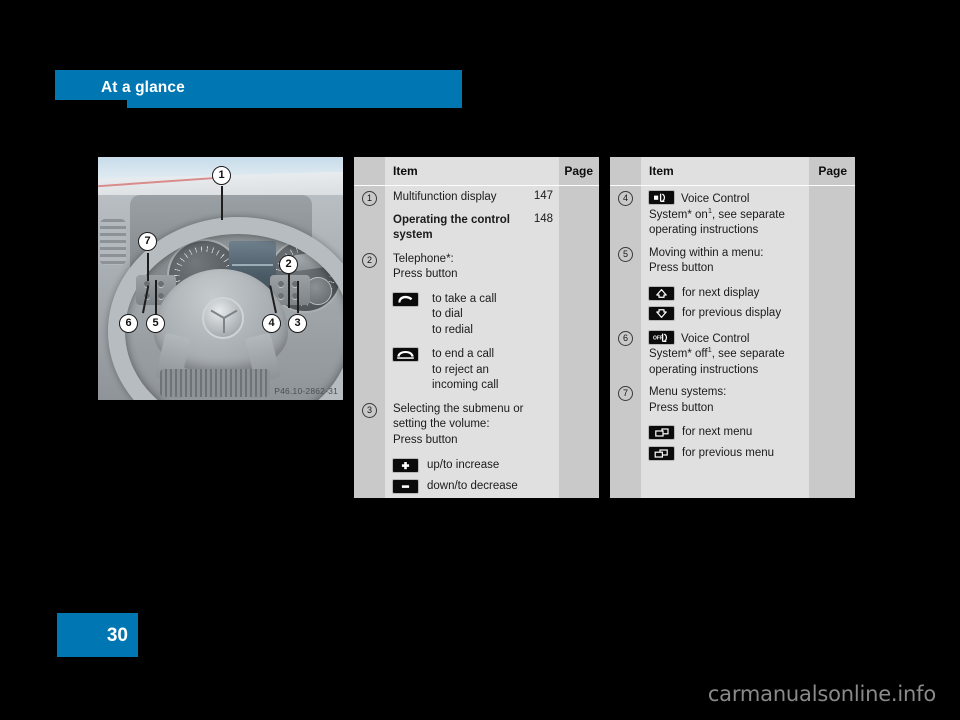  Describe the element at coordinates (128, 323) in the screenshot. I see `figure-callout-6: 6` at that location.